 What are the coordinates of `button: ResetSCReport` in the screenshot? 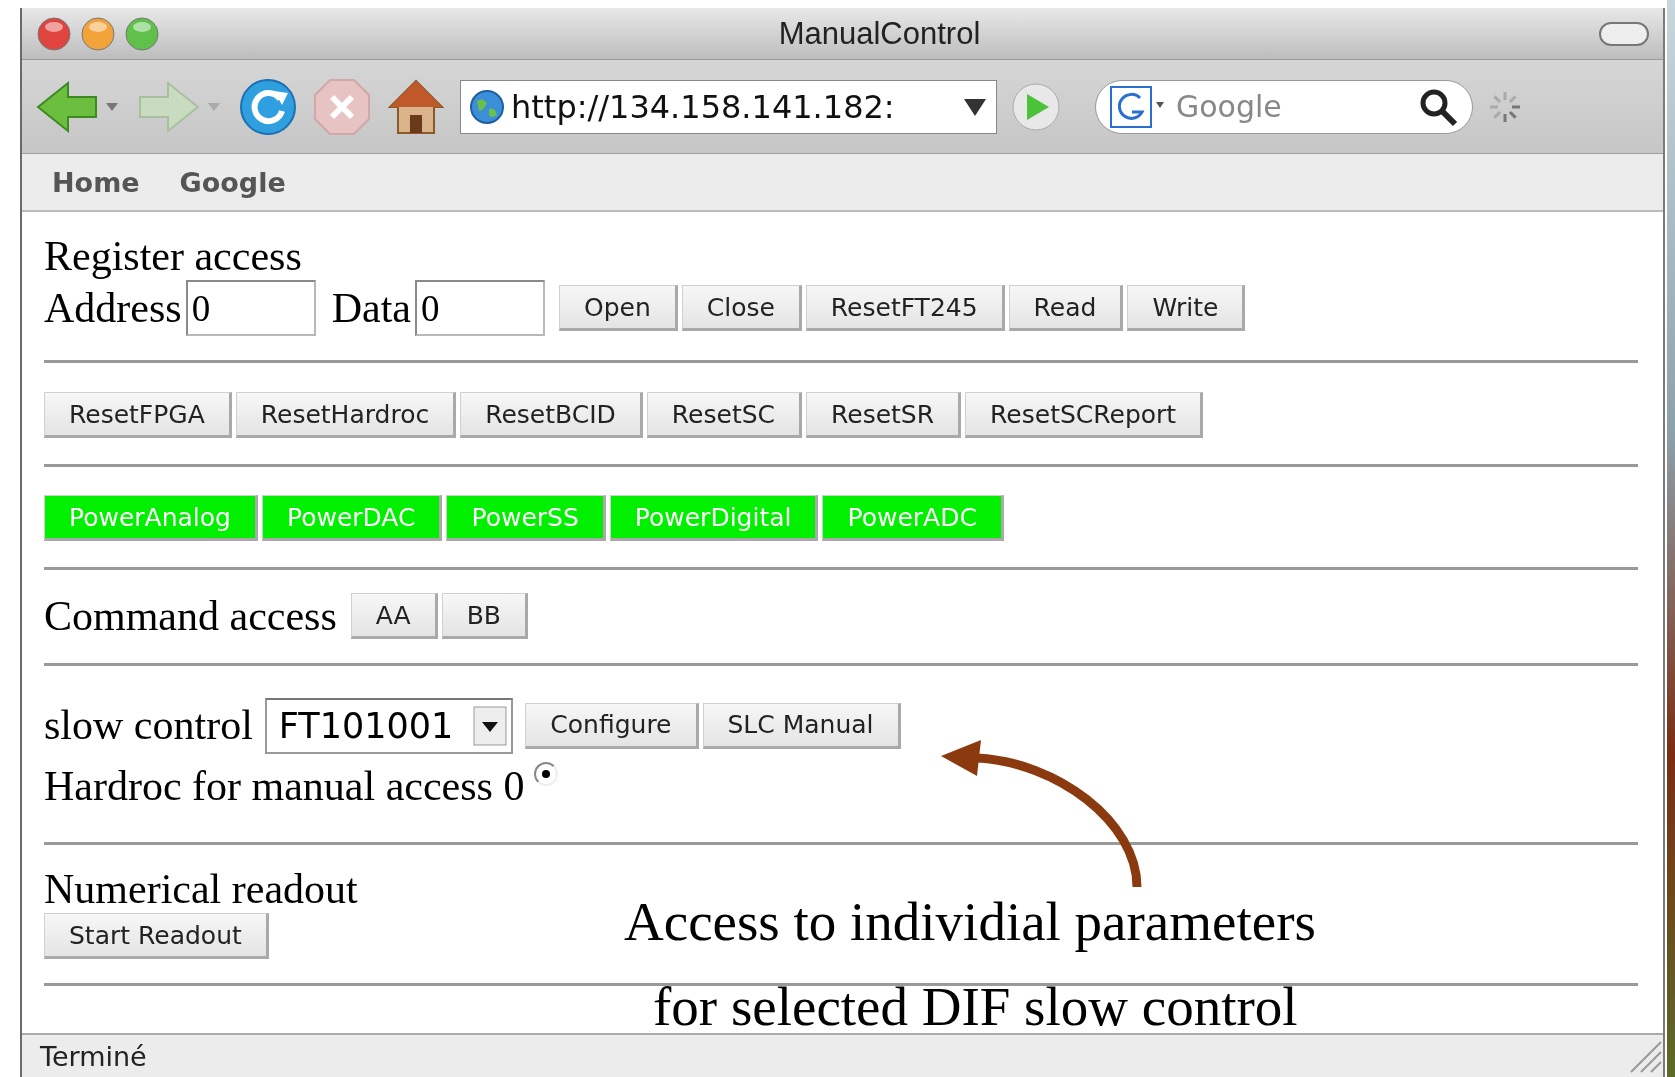 It's located at (1084, 415).